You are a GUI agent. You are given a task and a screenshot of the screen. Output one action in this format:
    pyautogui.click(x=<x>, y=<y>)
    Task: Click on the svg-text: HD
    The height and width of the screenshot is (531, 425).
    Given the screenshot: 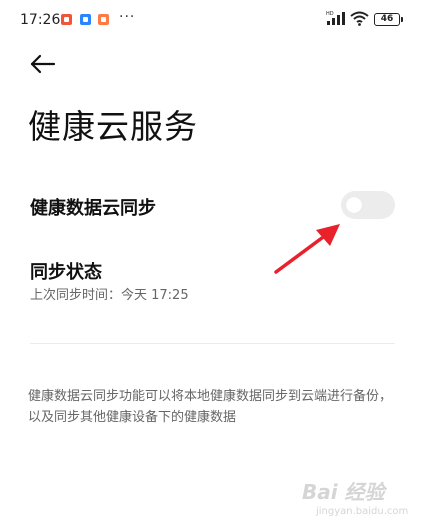 What is the action you would take?
    pyautogui.click(x=330, y=14)
    